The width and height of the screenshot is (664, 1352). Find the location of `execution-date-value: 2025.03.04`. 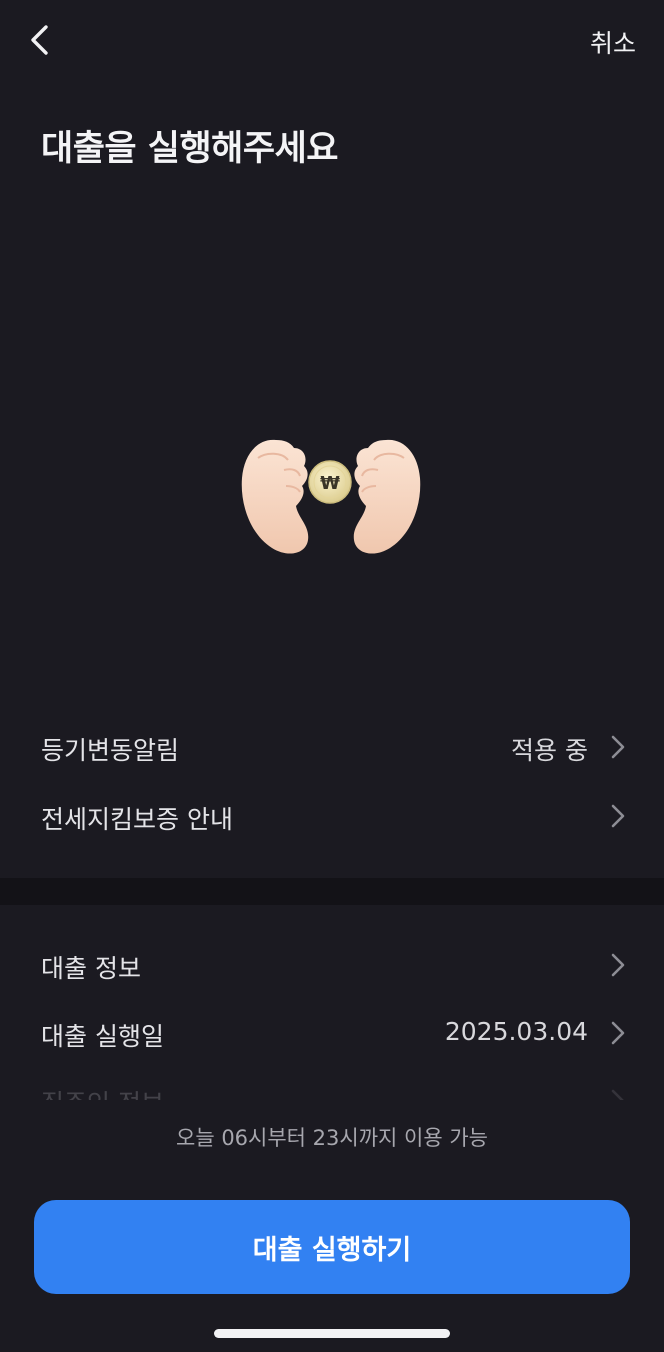

execution-date-value: 2025.03.04 is located at coordinates (516, 1031).